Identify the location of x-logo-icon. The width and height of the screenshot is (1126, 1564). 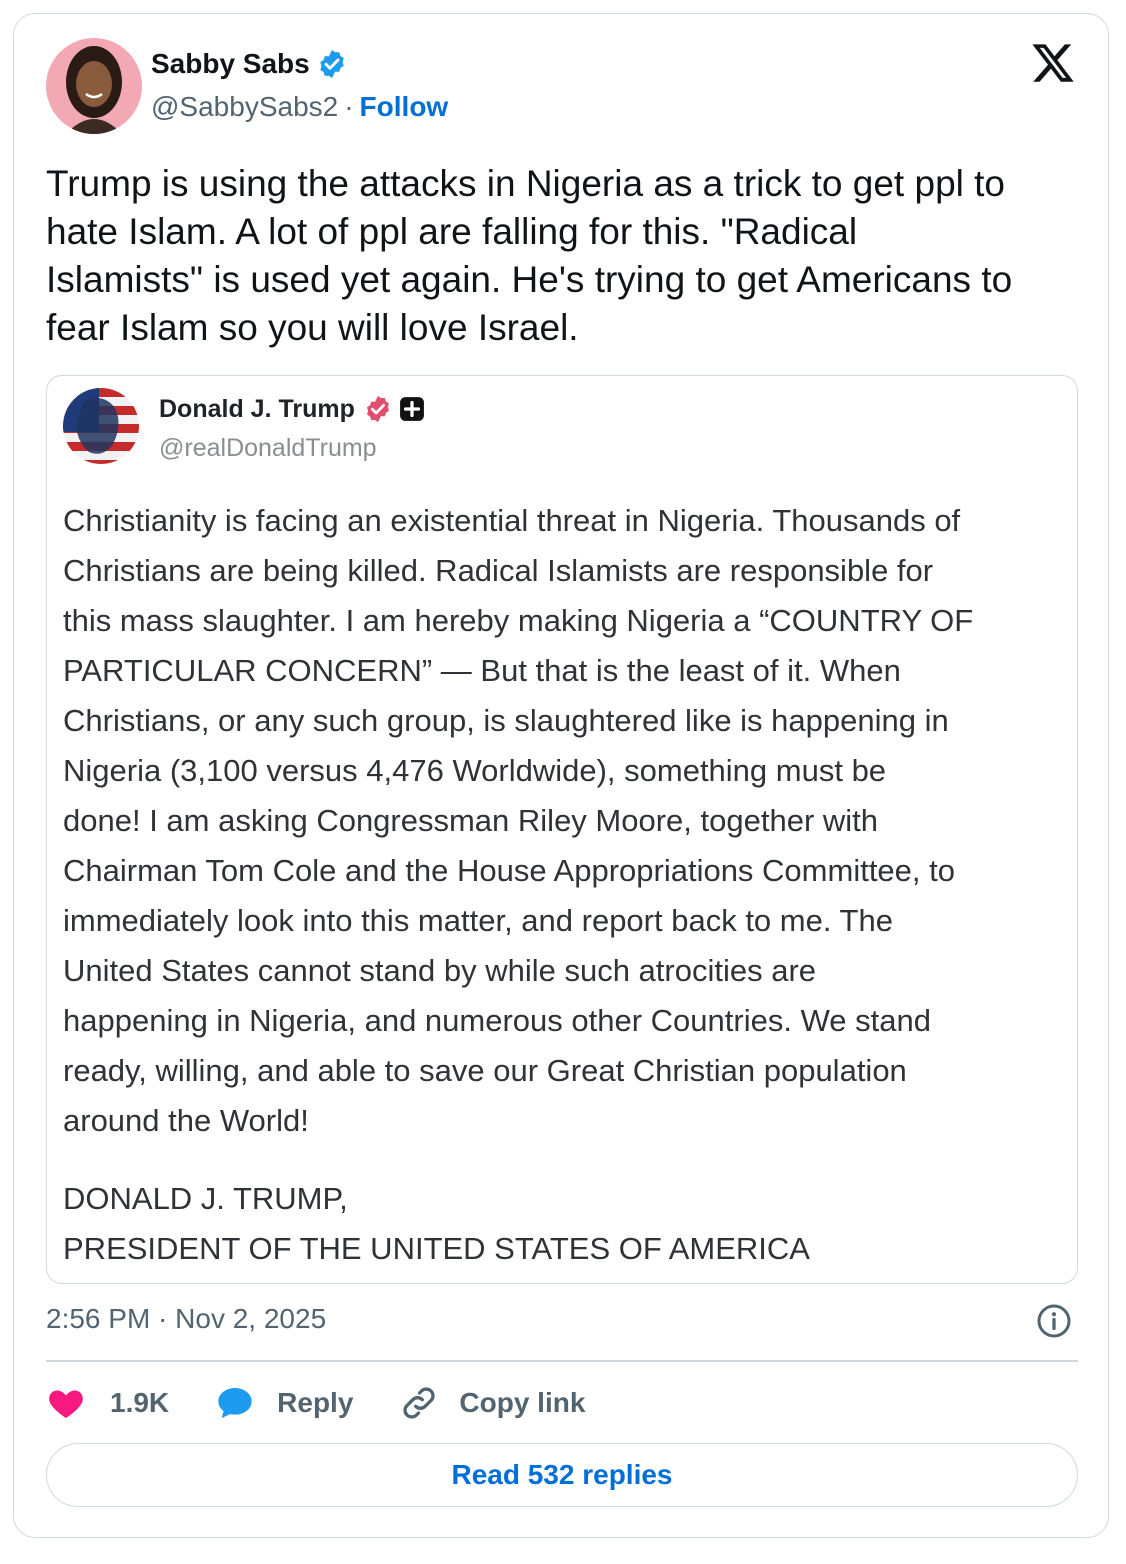
(1053, 63).